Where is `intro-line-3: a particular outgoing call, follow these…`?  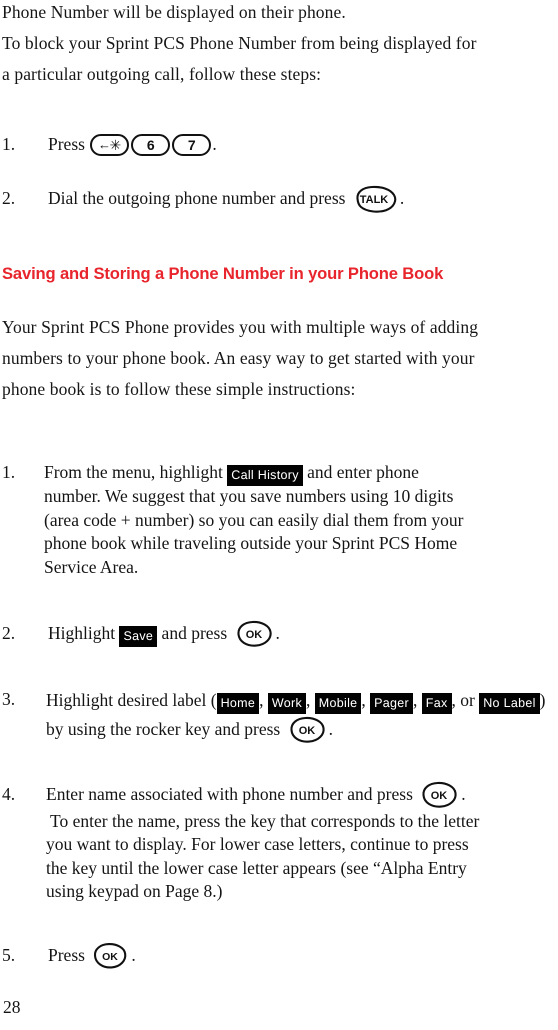
intro-line-3: a particular outgoing call, follow these… is located at coordinates (162, 74).